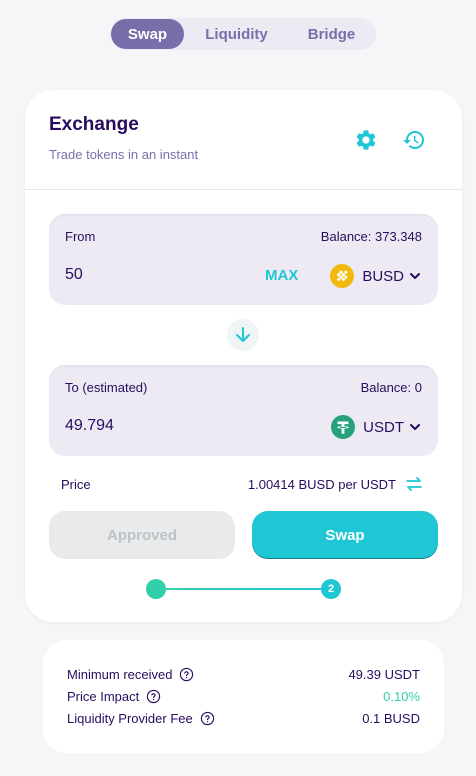  I want to click on to-amount-input: 49.794, so click(89, 426).